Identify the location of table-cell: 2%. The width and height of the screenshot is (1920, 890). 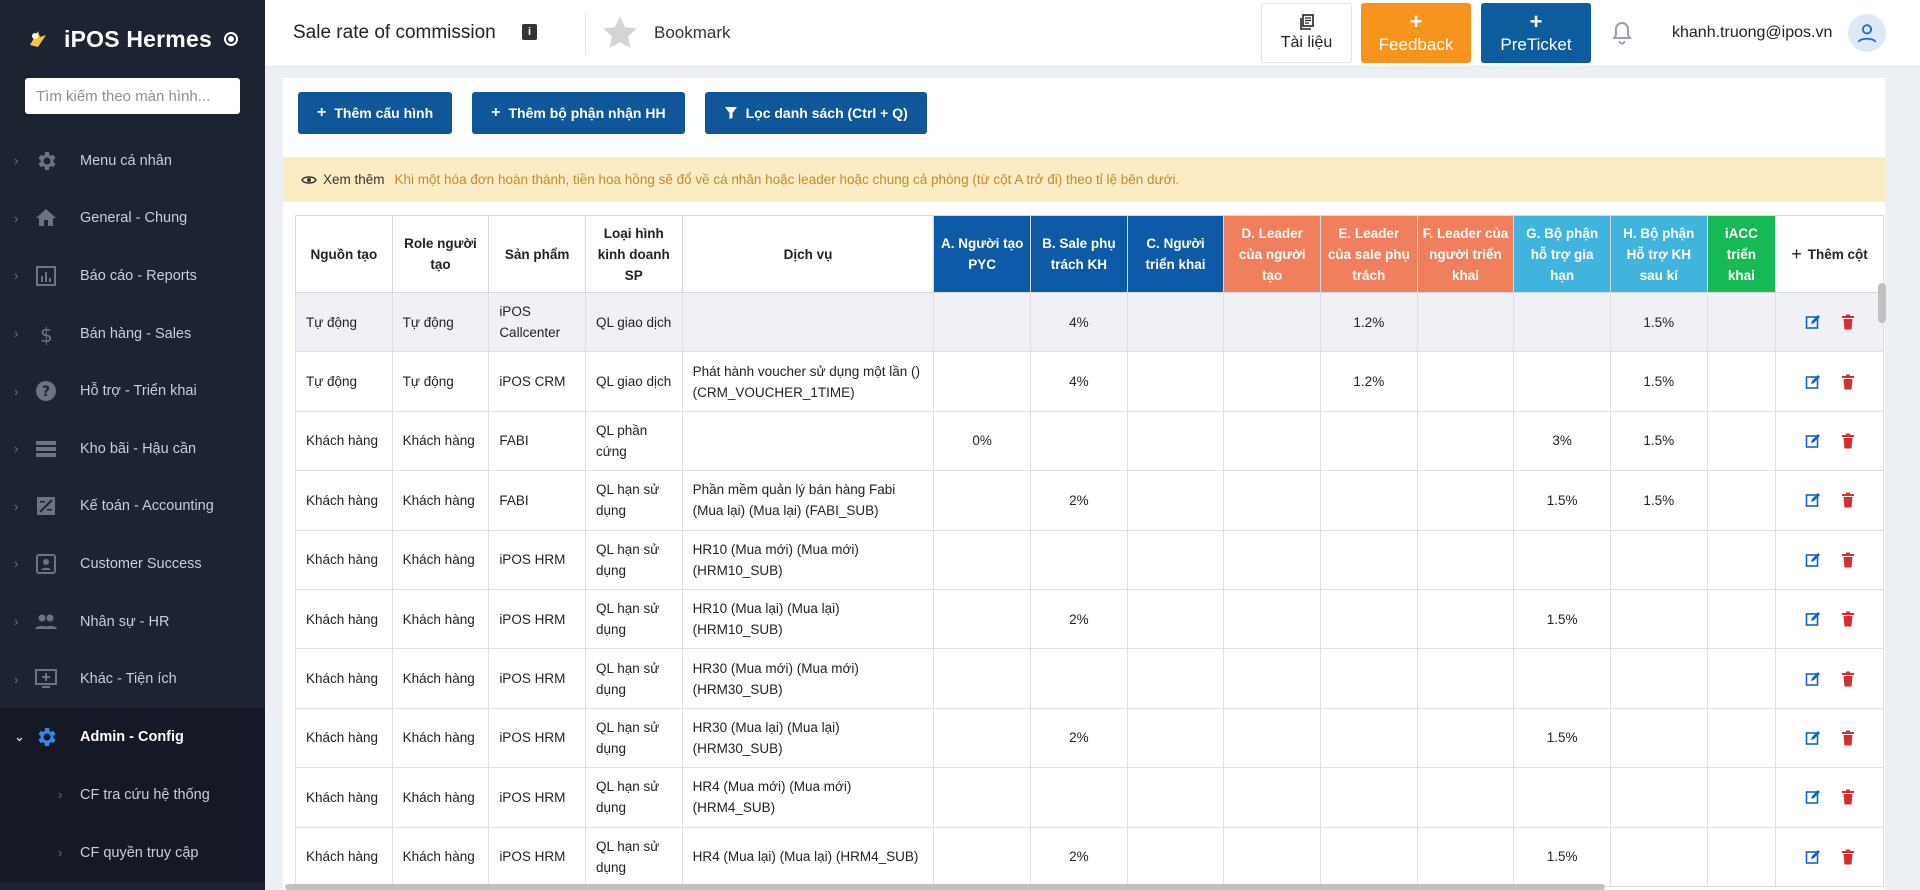
(1079, 856).